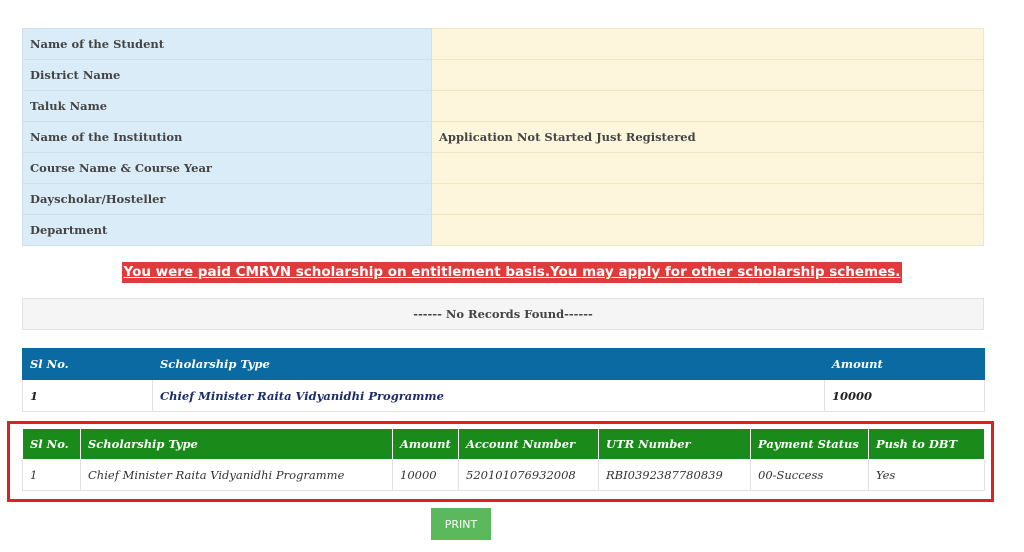 Image resolution: width=1024 pixels, height=552 pixels. I want to click on table-row: Department, so click(503, 230).